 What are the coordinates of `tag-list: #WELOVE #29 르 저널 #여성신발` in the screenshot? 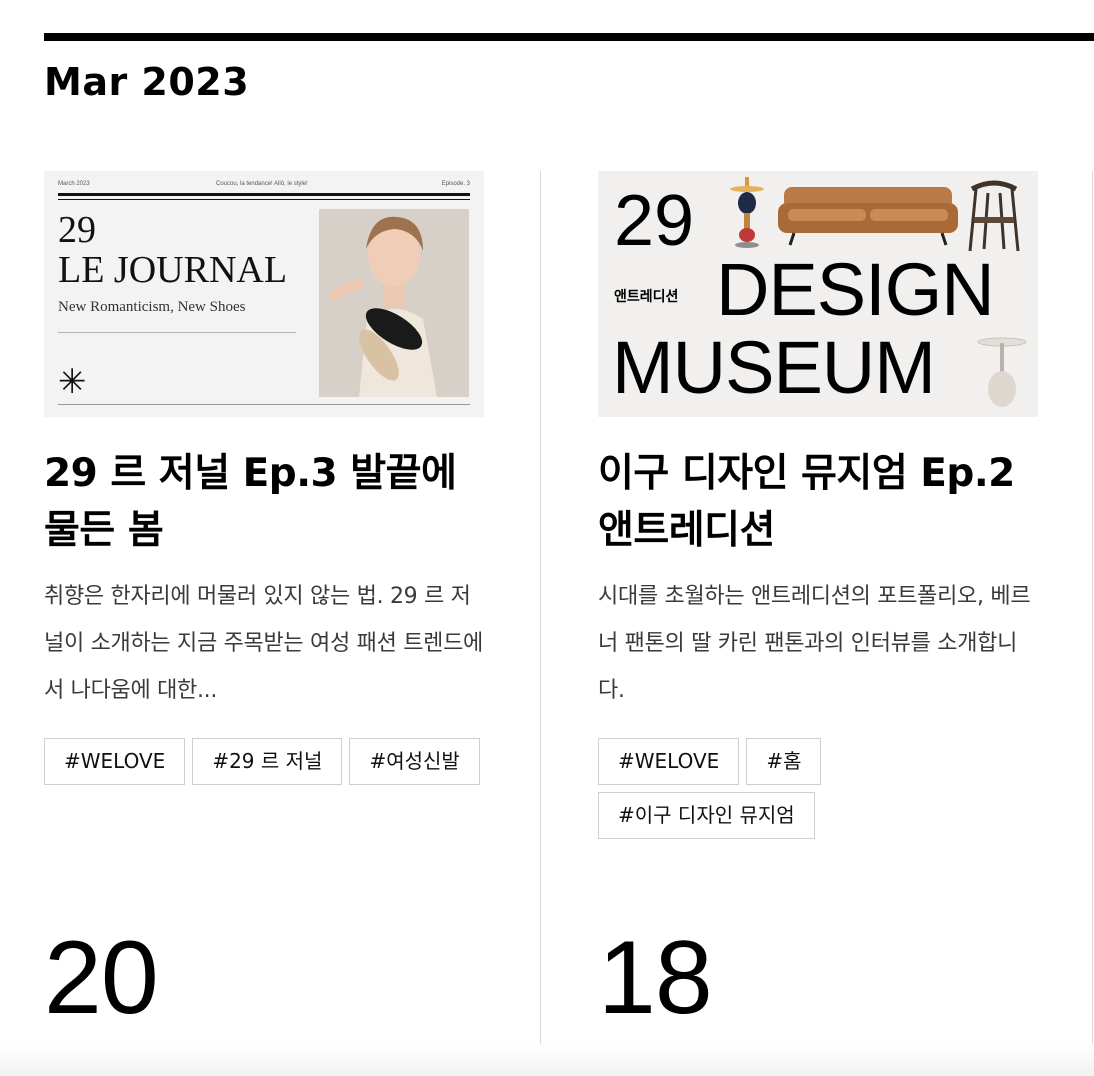 It's located at (264, 761).